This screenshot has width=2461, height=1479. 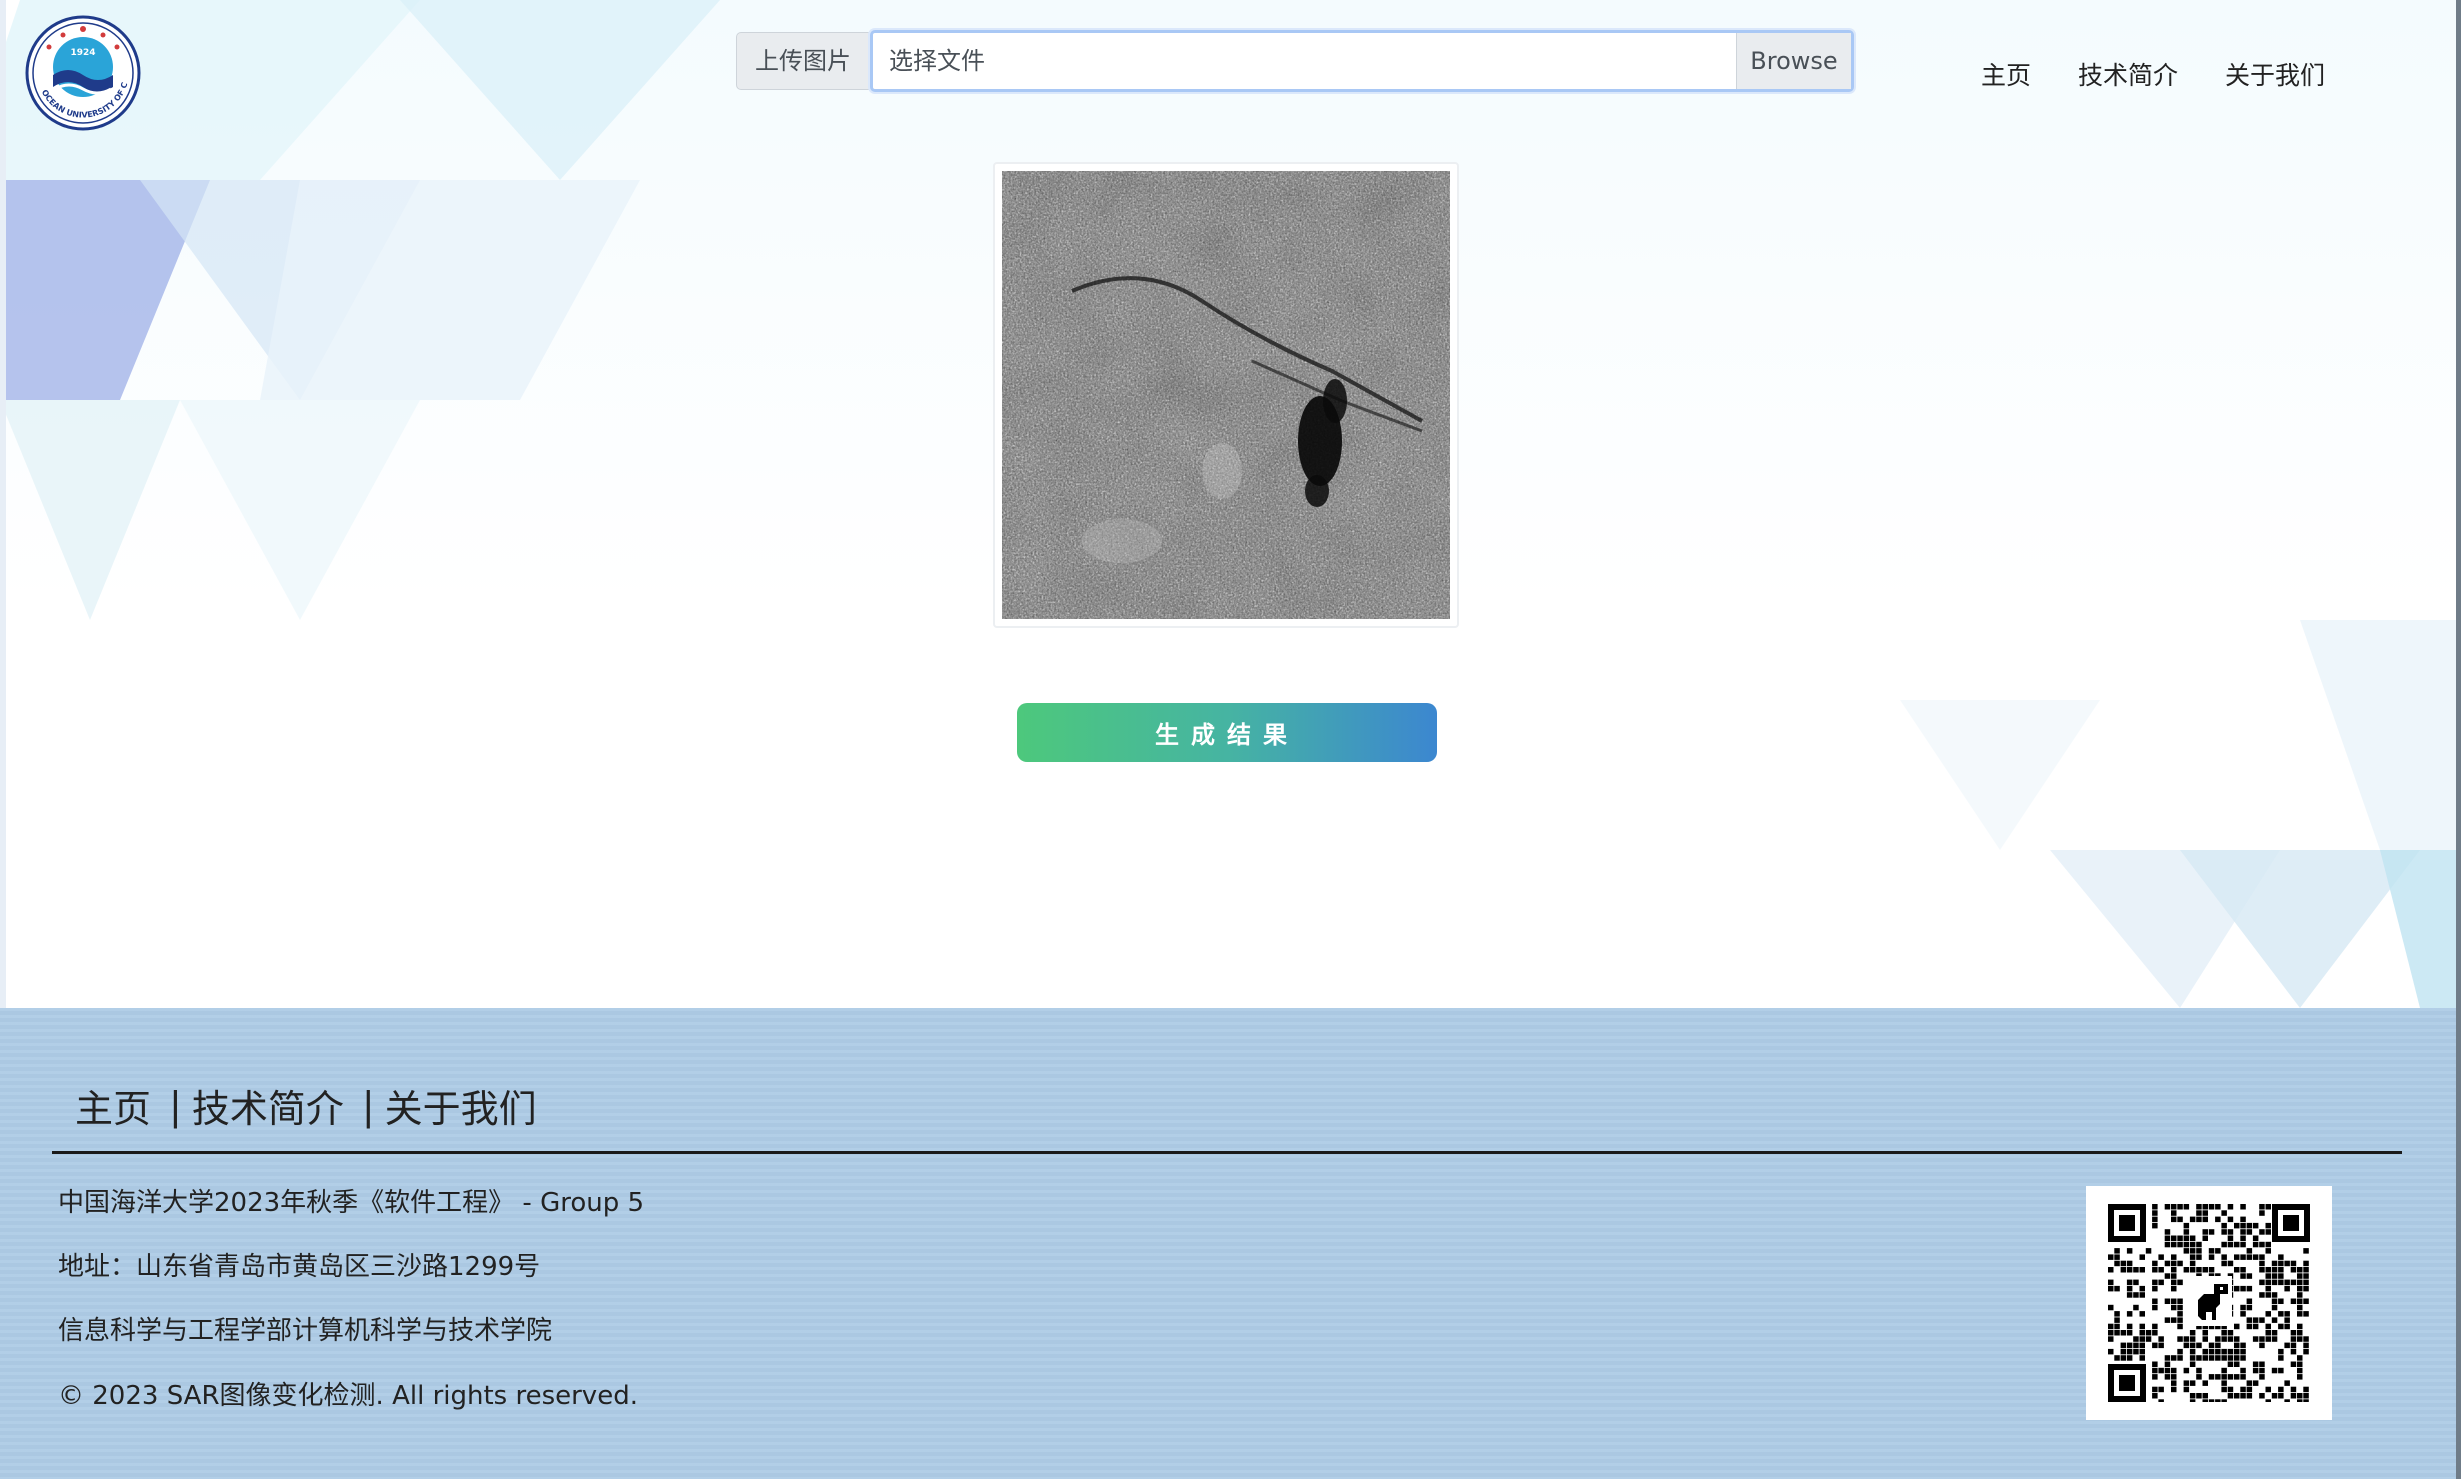 I want to click on footer-nav-tech-intro: 技术简介, so click(x=268, y=1105).